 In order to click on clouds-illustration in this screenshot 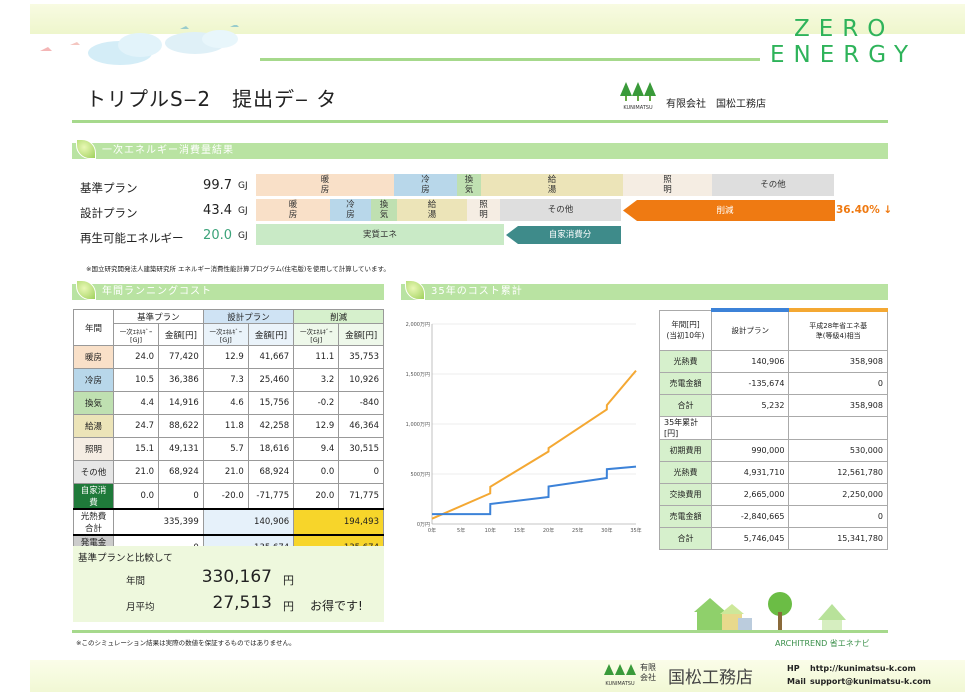, I will do `click(139, 45)`.